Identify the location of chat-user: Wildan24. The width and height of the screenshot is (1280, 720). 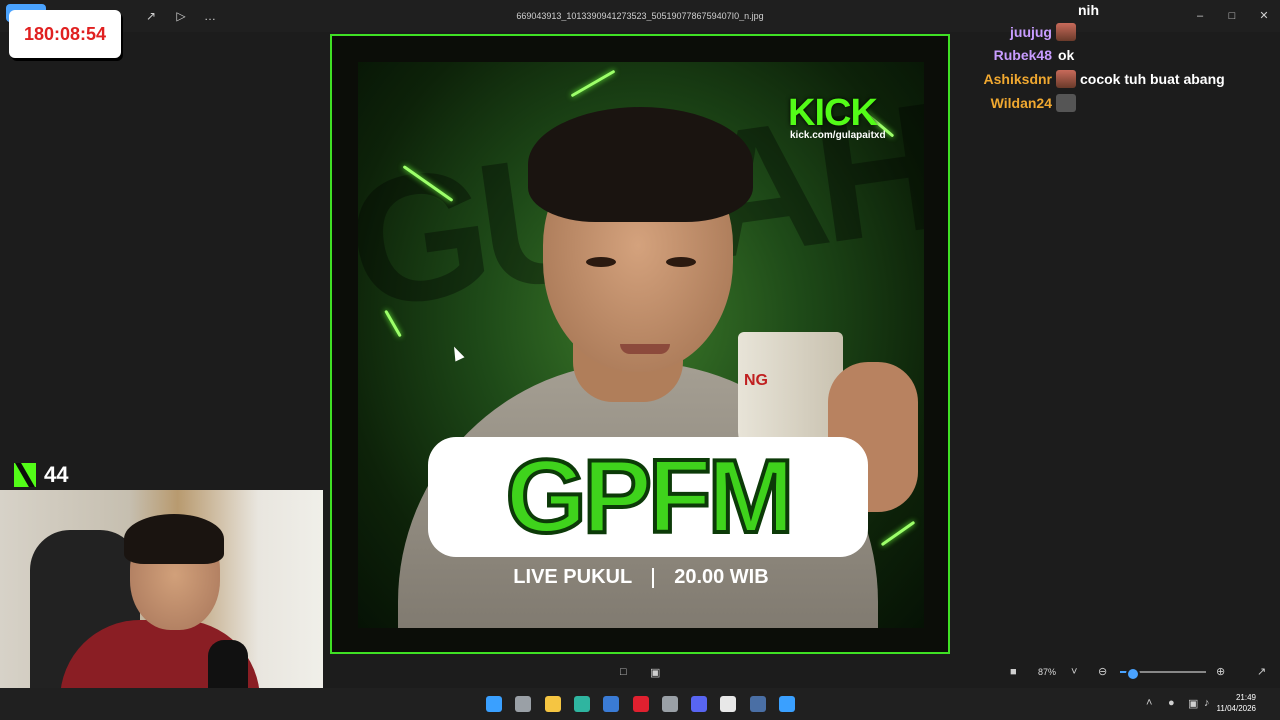
(1021, 103).